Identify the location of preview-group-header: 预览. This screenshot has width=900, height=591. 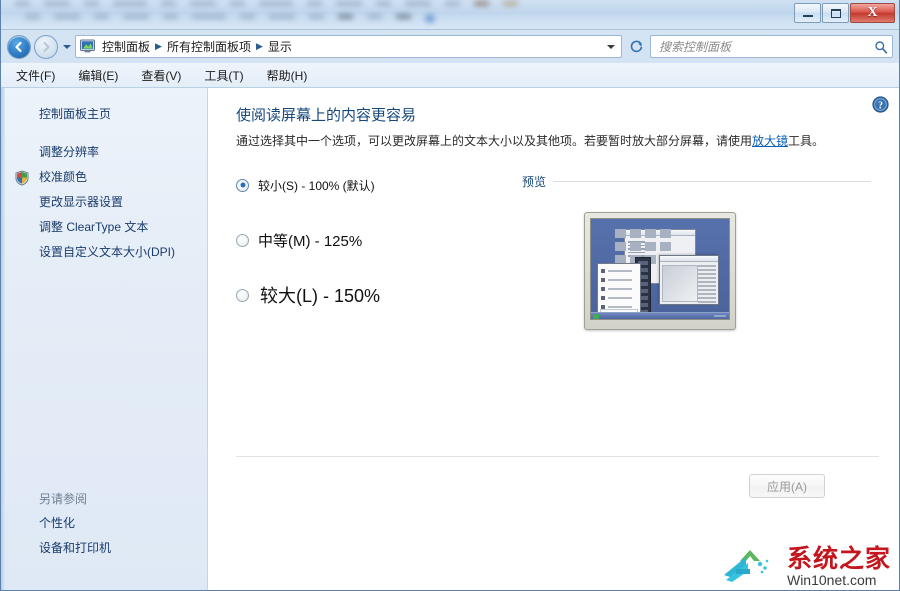
(696, 181).